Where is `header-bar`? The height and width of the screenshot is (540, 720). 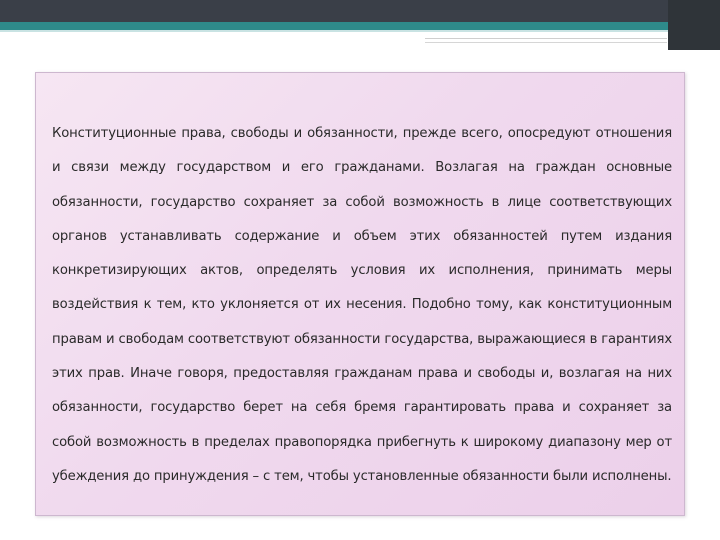
header-bar is located at coordinates (360, 11).